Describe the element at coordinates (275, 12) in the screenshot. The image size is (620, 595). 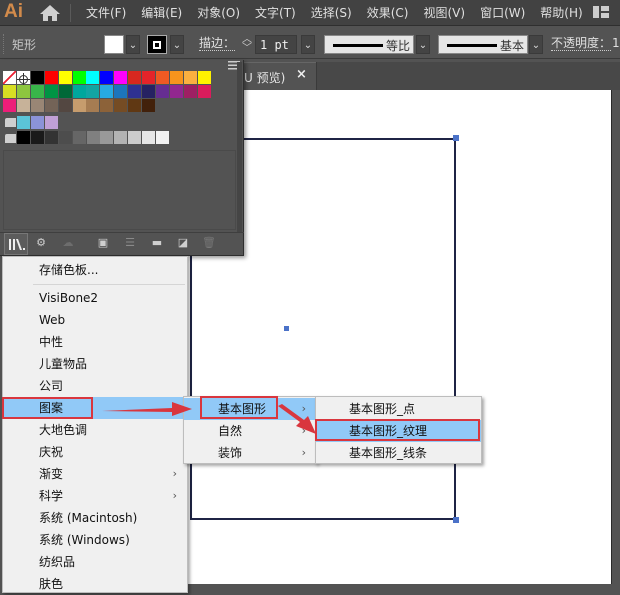
I see `menu-type: 文字(T)` at that location.